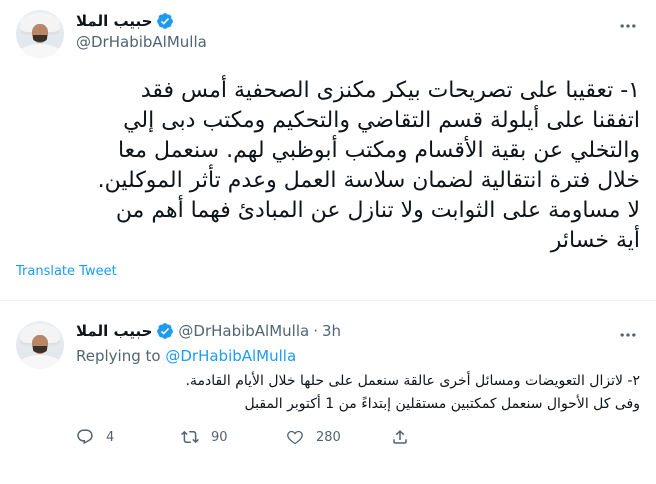 This screenshot has height=484, width=656. Describe the element at coordinates (400, 436) in the screenshot. I see `share-icon` at that location.